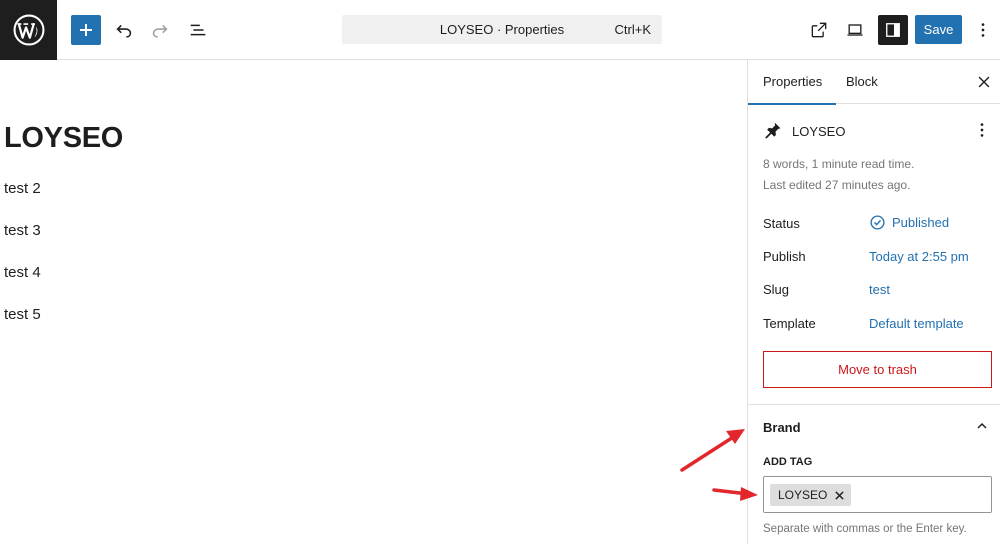 This screenshot has width=1000, height=544. I want to click on undo-icon, so click(124, 31).